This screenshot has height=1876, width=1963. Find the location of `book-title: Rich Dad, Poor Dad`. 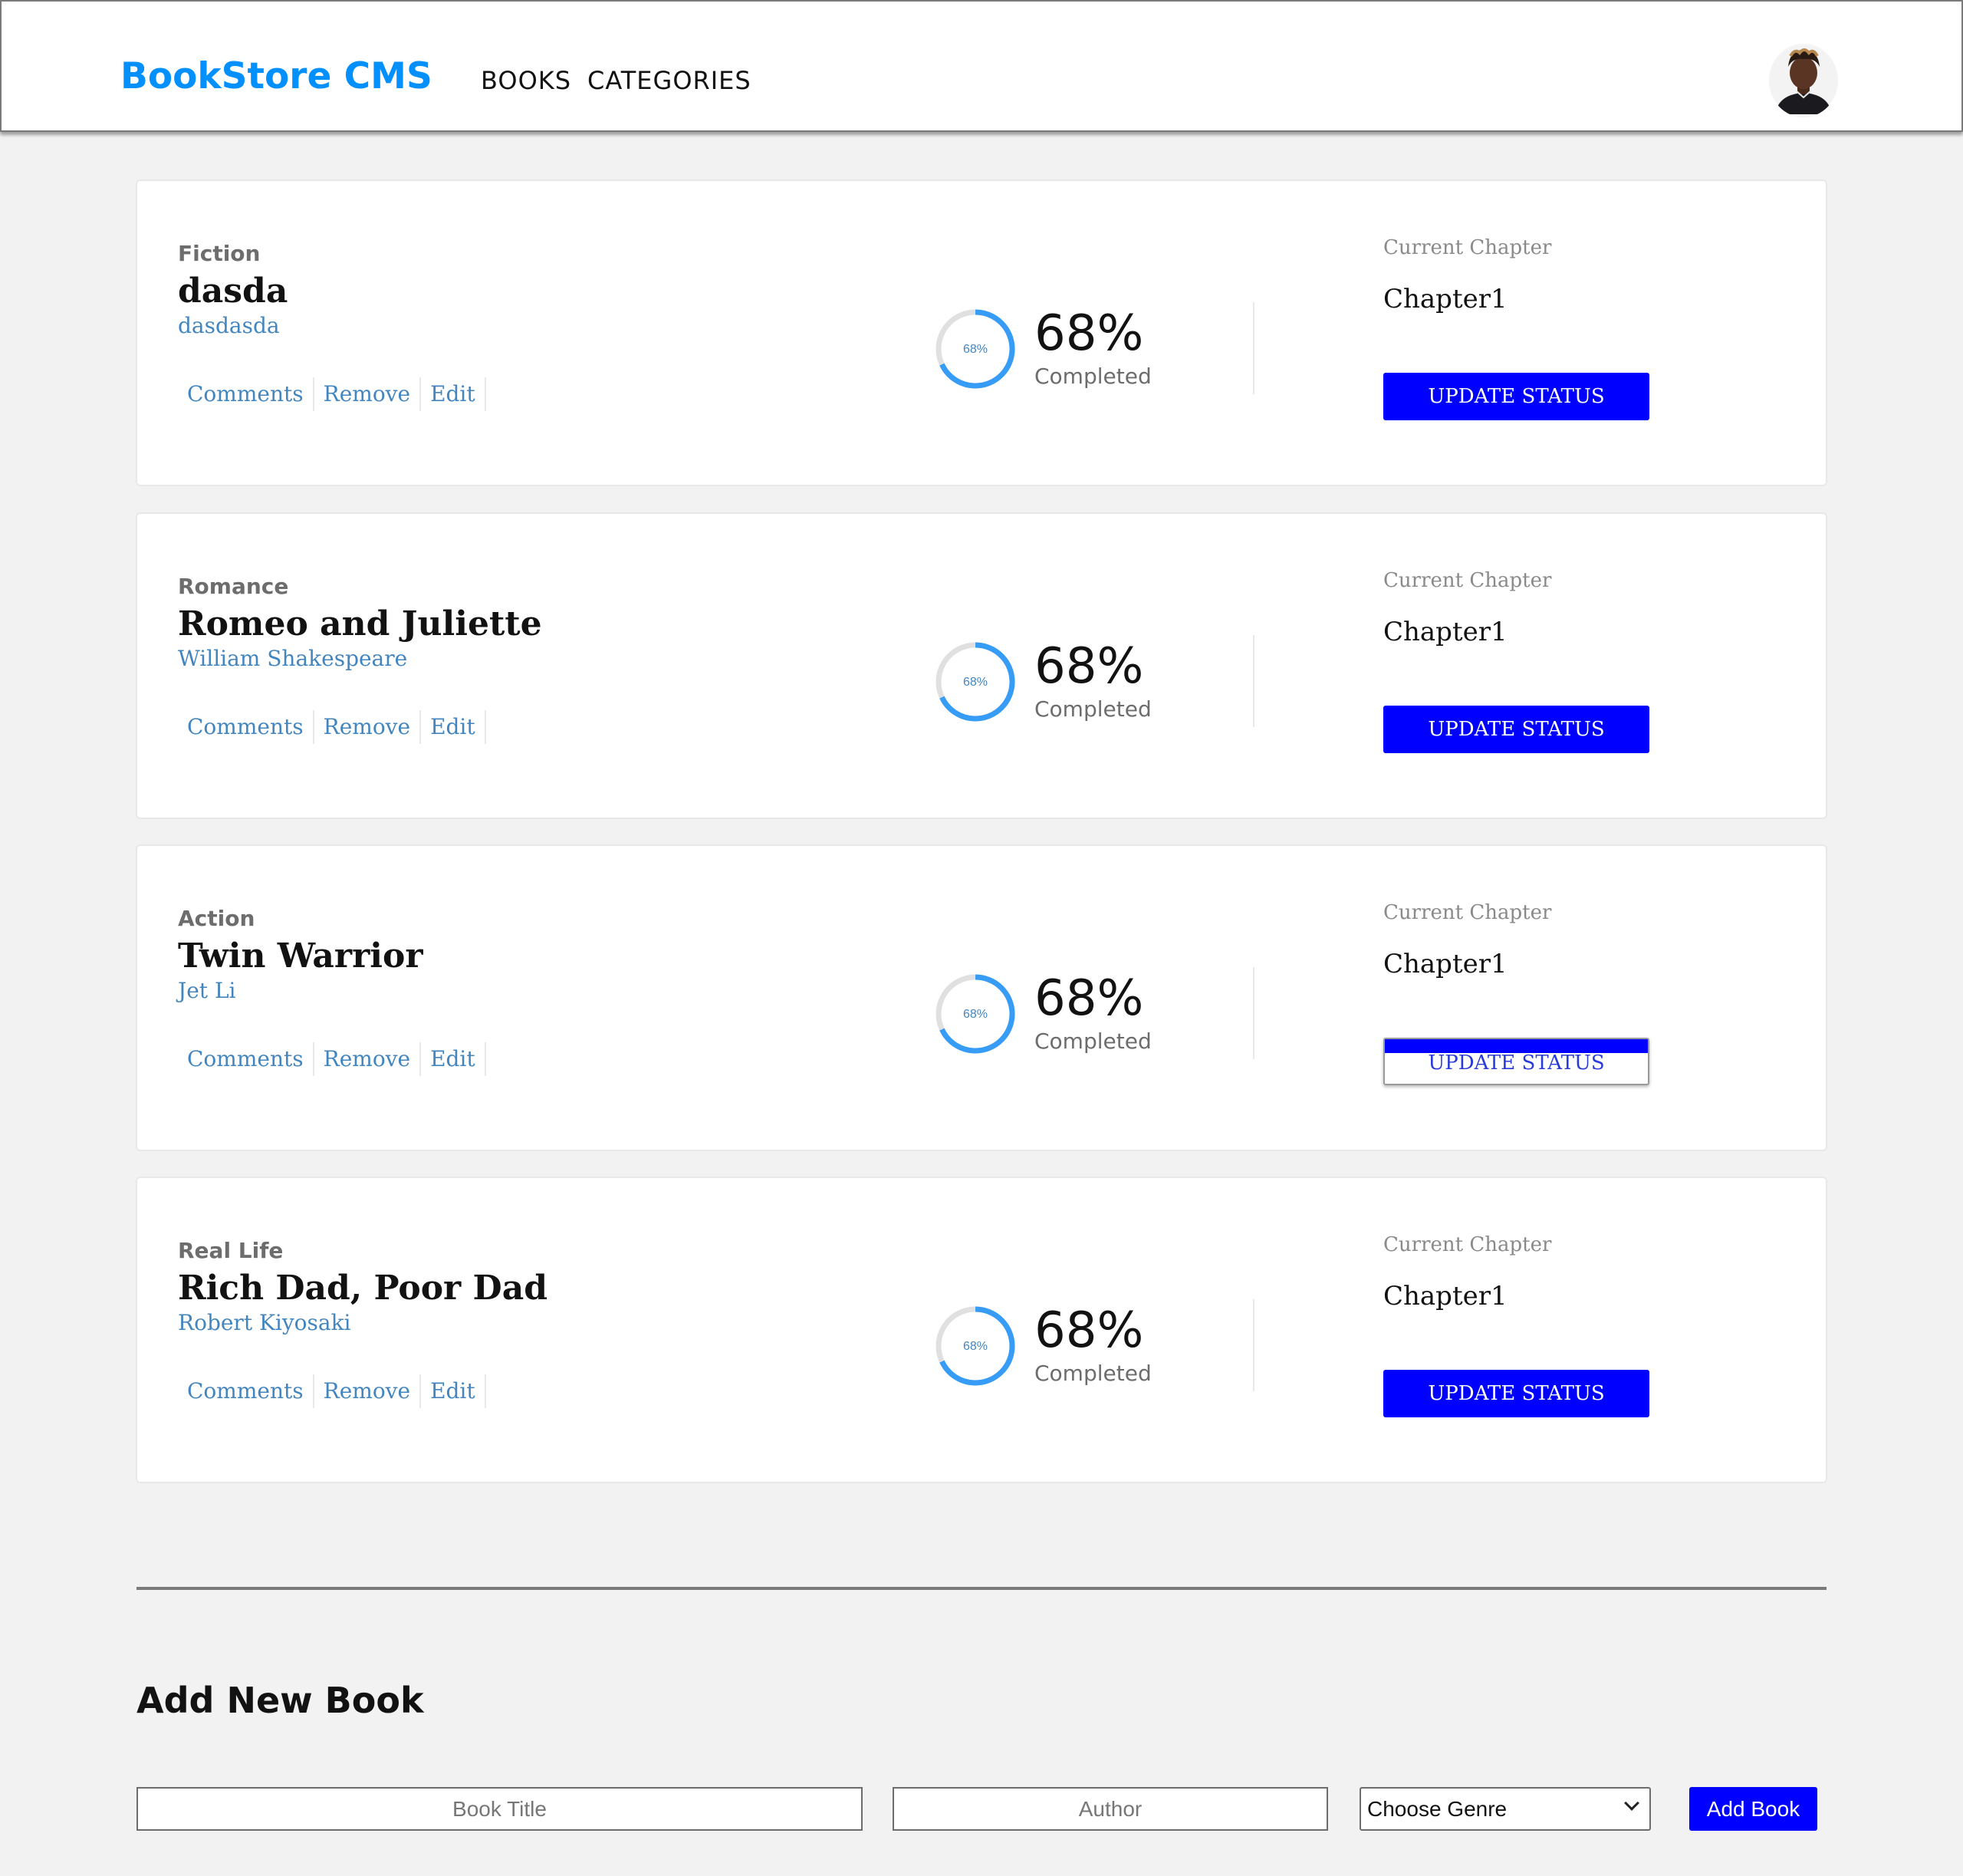

book-title: Rich Dad, Poor Dad is located at coordinates (363, 1288).